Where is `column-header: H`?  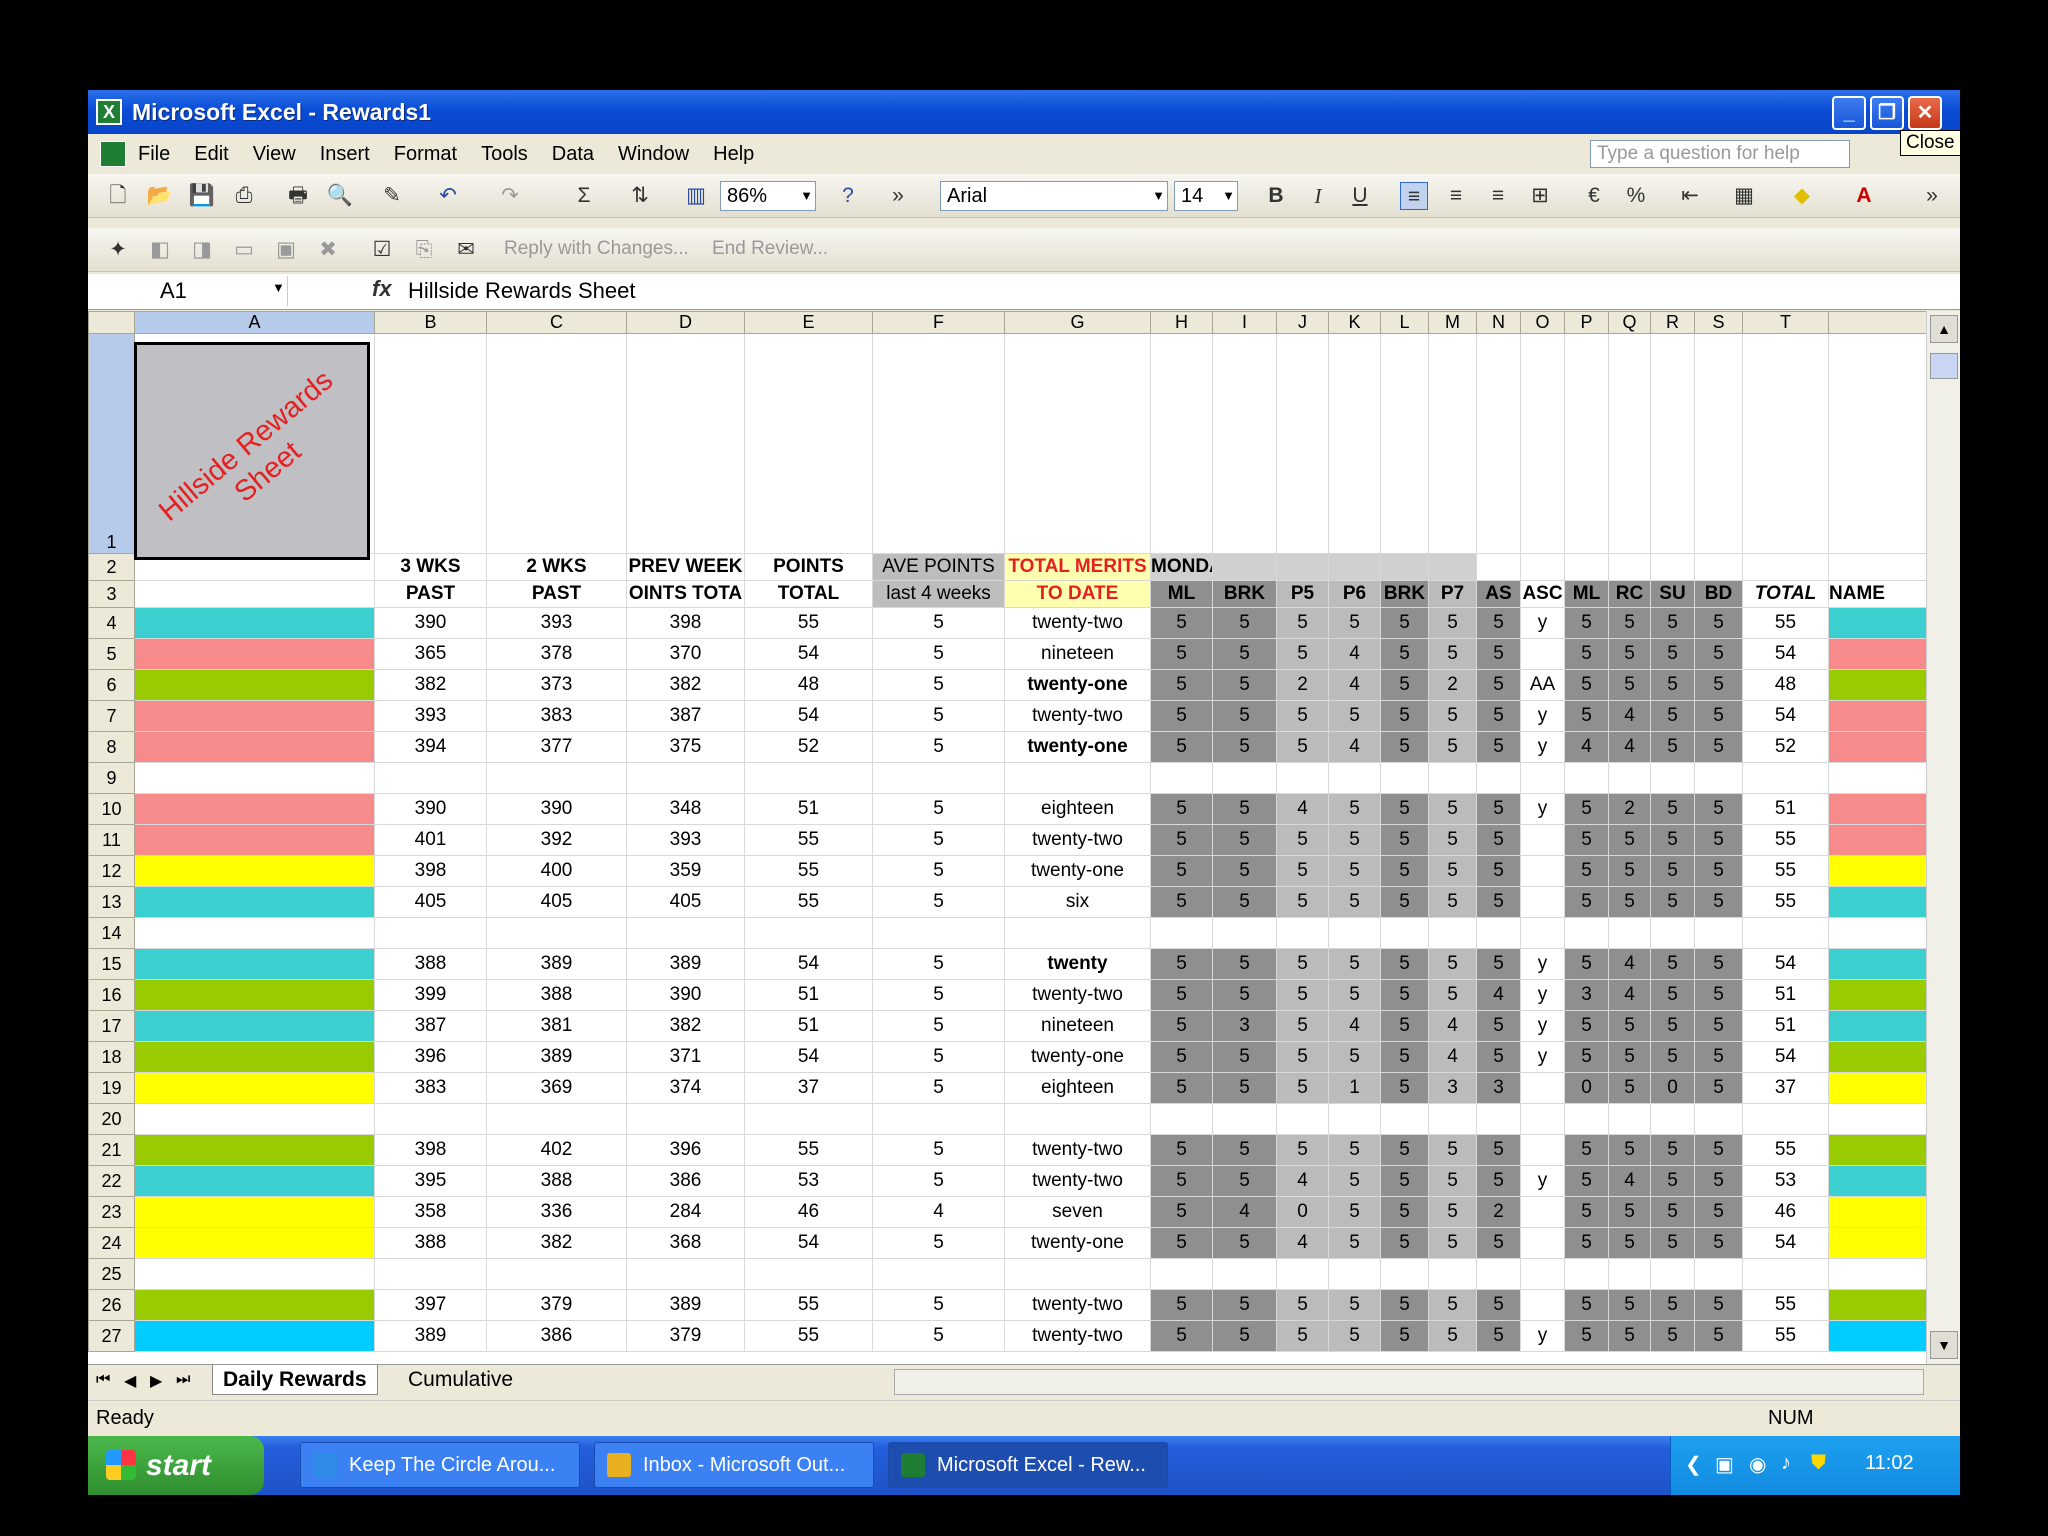
column-header: H is located at coordinates (1181, 322).